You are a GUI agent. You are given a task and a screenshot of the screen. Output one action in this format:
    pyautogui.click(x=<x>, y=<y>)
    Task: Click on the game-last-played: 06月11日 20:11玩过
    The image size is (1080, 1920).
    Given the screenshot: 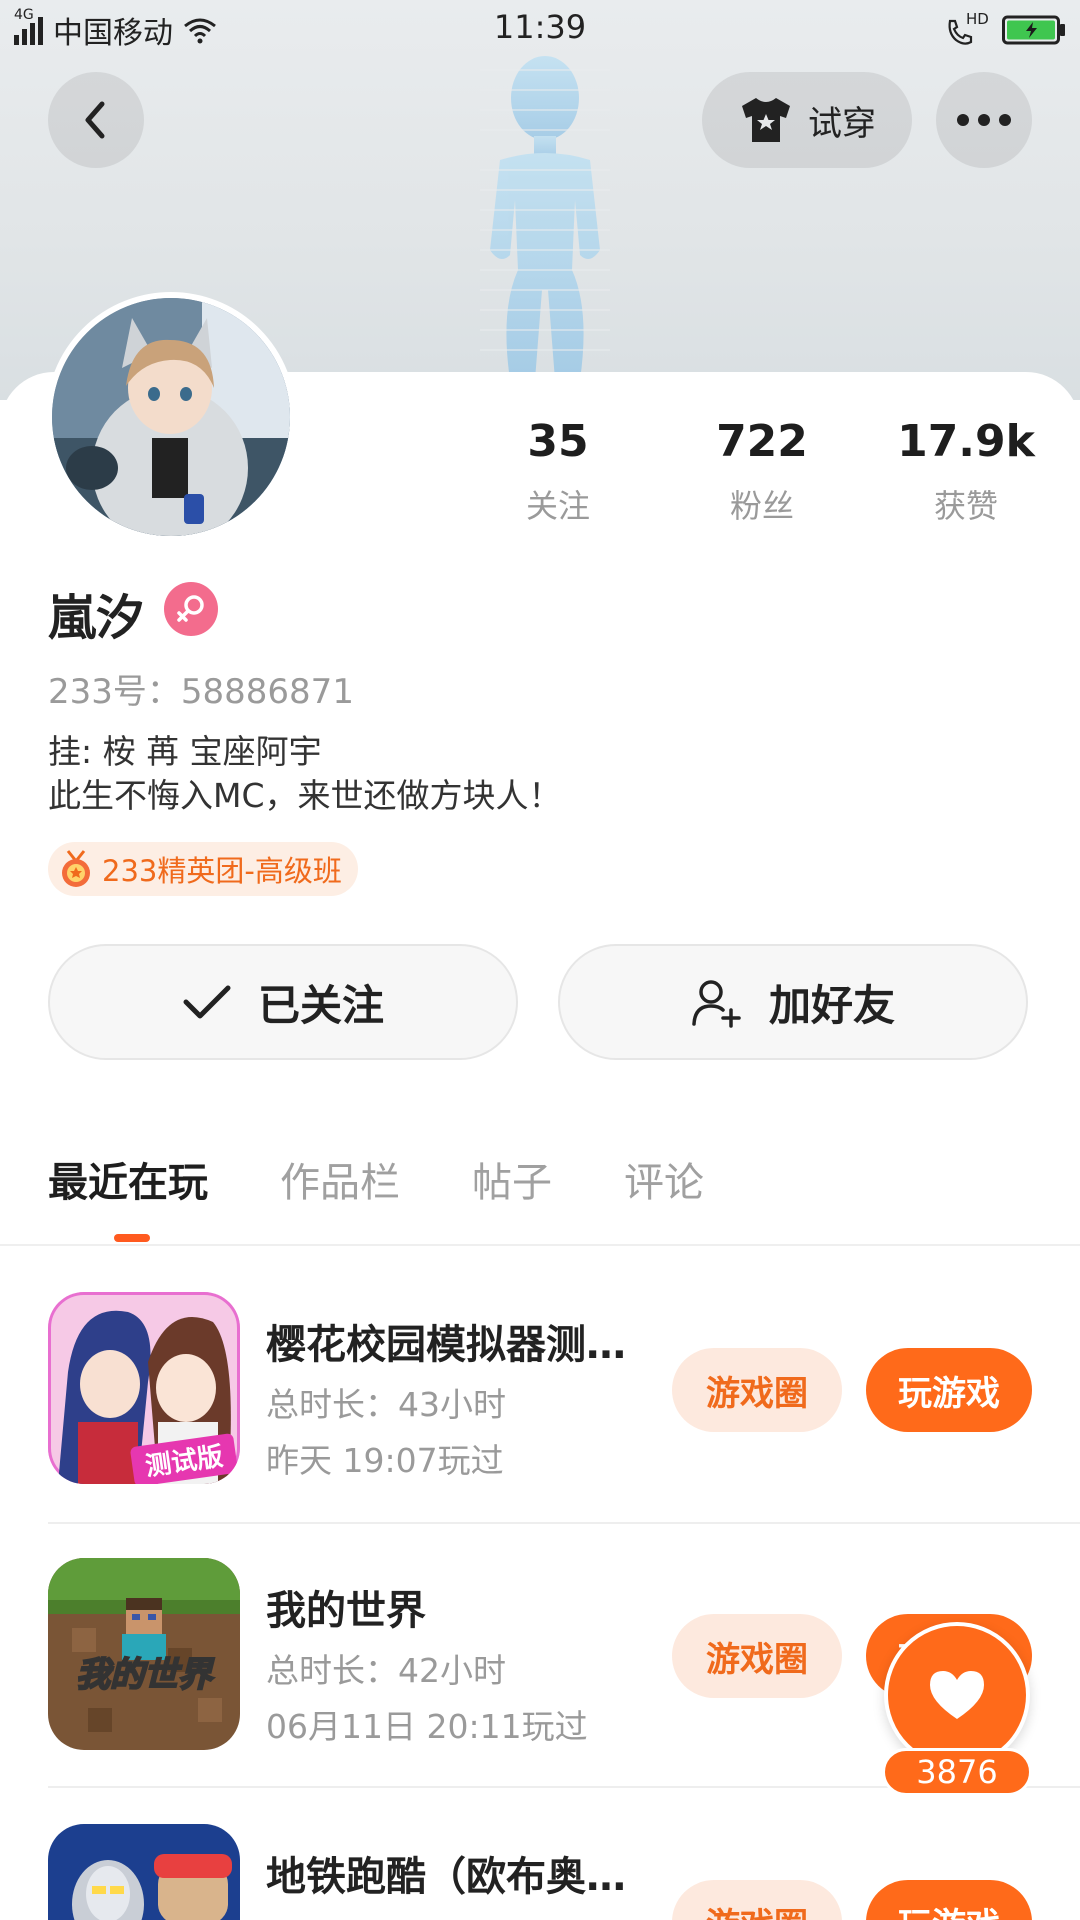 What is the action you would take?
    pyautogui.click(x=427, y=1726)
    